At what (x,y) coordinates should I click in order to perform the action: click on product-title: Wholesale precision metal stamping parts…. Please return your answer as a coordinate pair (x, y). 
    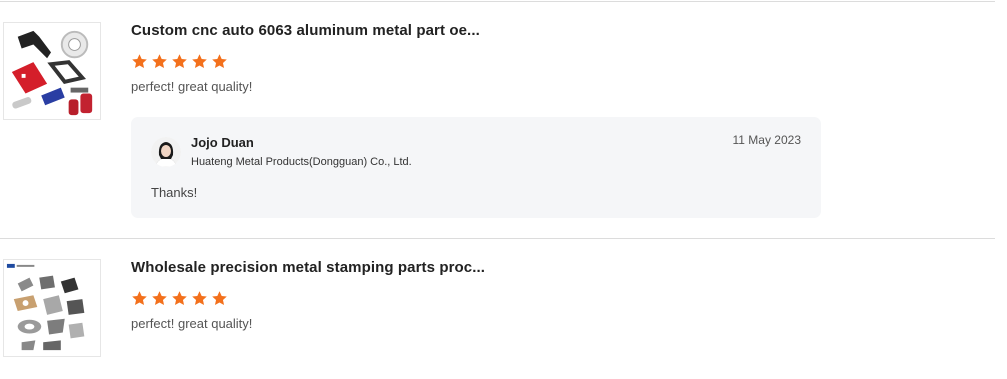
    Looking at the image, I should click on (308, 267).